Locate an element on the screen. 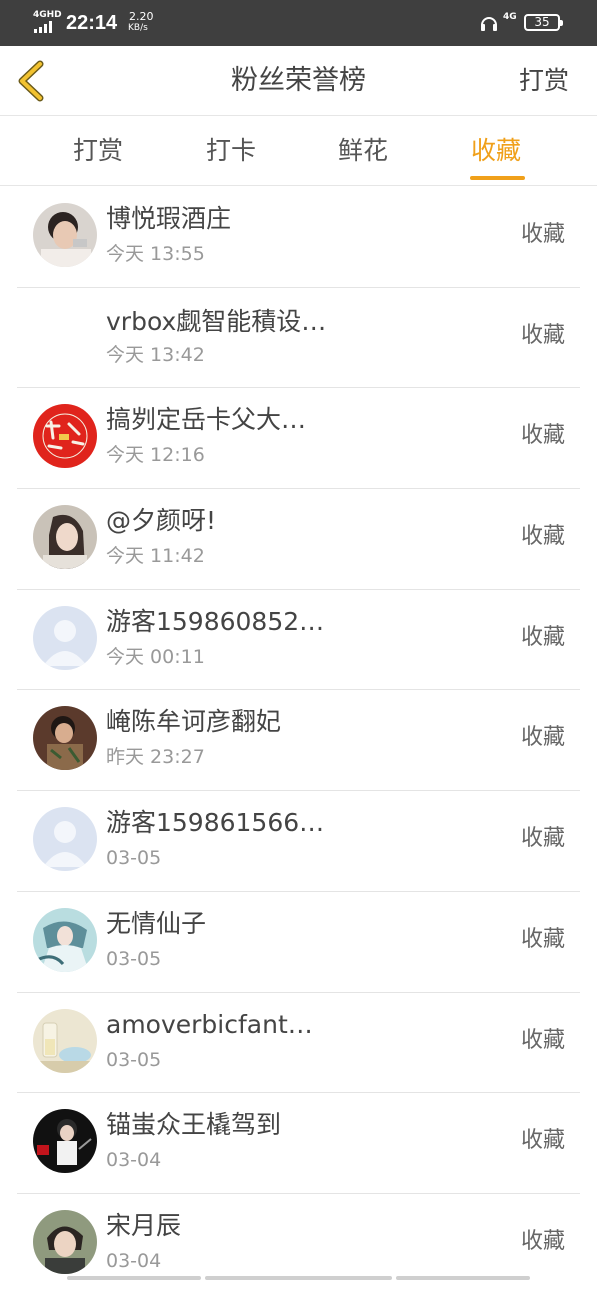 The image size is (597, 1295). fan-time: 昨天 23:27 is located at coordinates (155, 757).